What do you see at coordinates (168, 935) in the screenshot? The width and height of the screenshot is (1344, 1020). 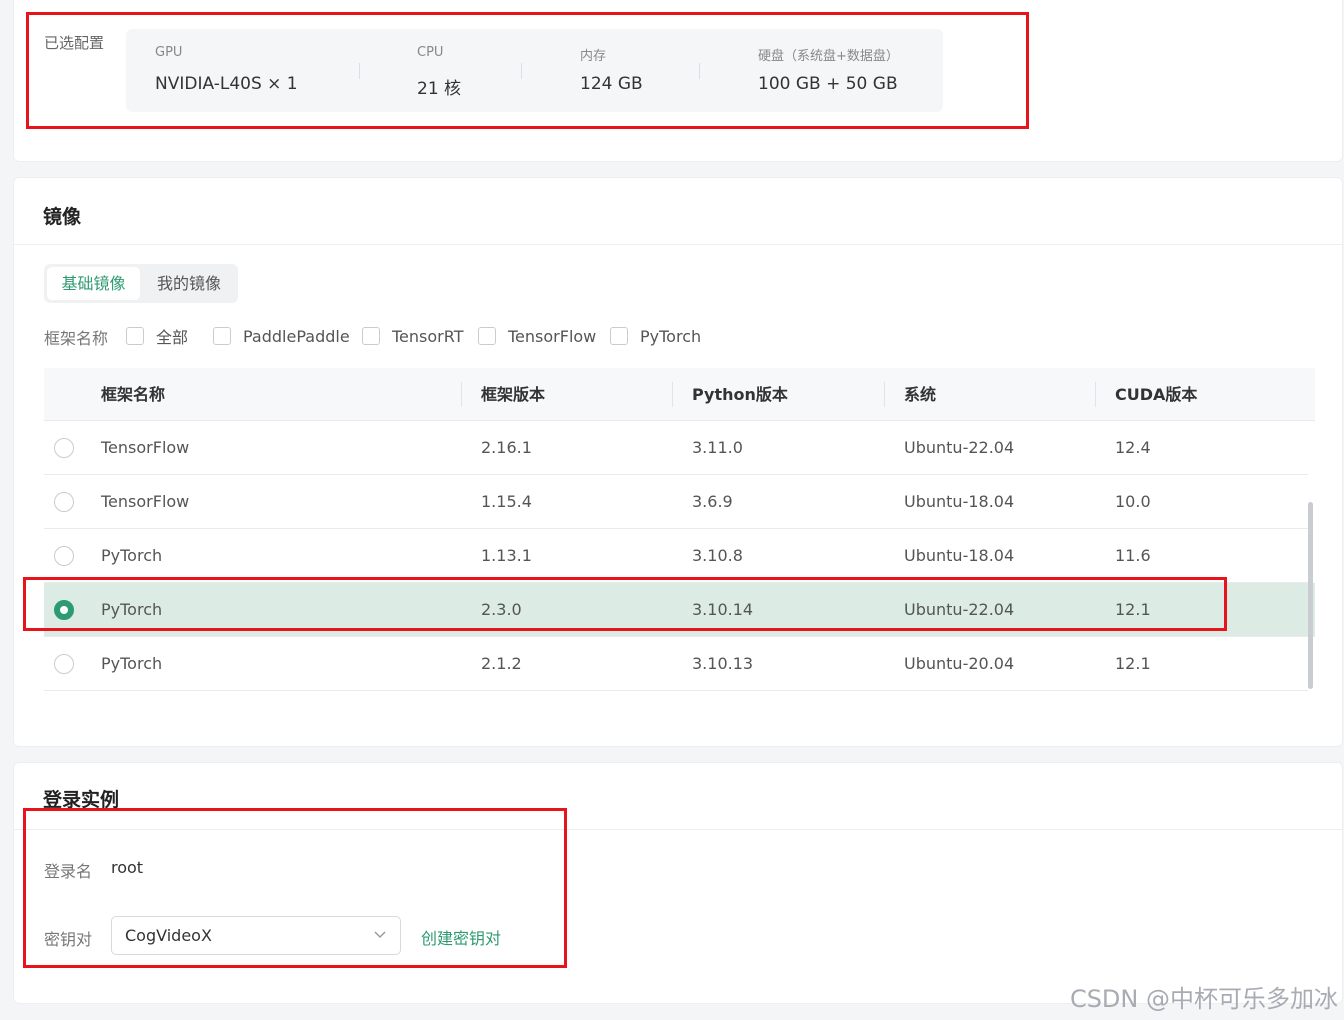 I see `keypair-select-value: CogVideoX` at bounding box center [168, 935].